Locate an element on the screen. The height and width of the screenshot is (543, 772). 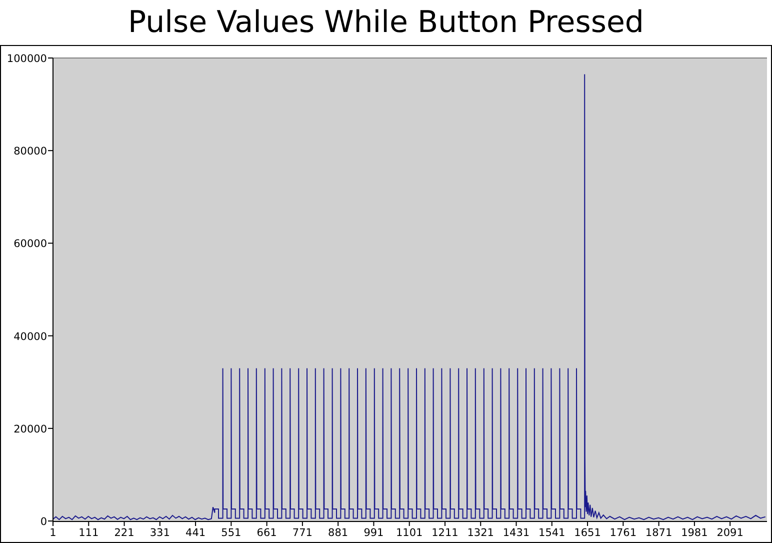
y-tick-label: 100000 is located at coordinates (26, 59).